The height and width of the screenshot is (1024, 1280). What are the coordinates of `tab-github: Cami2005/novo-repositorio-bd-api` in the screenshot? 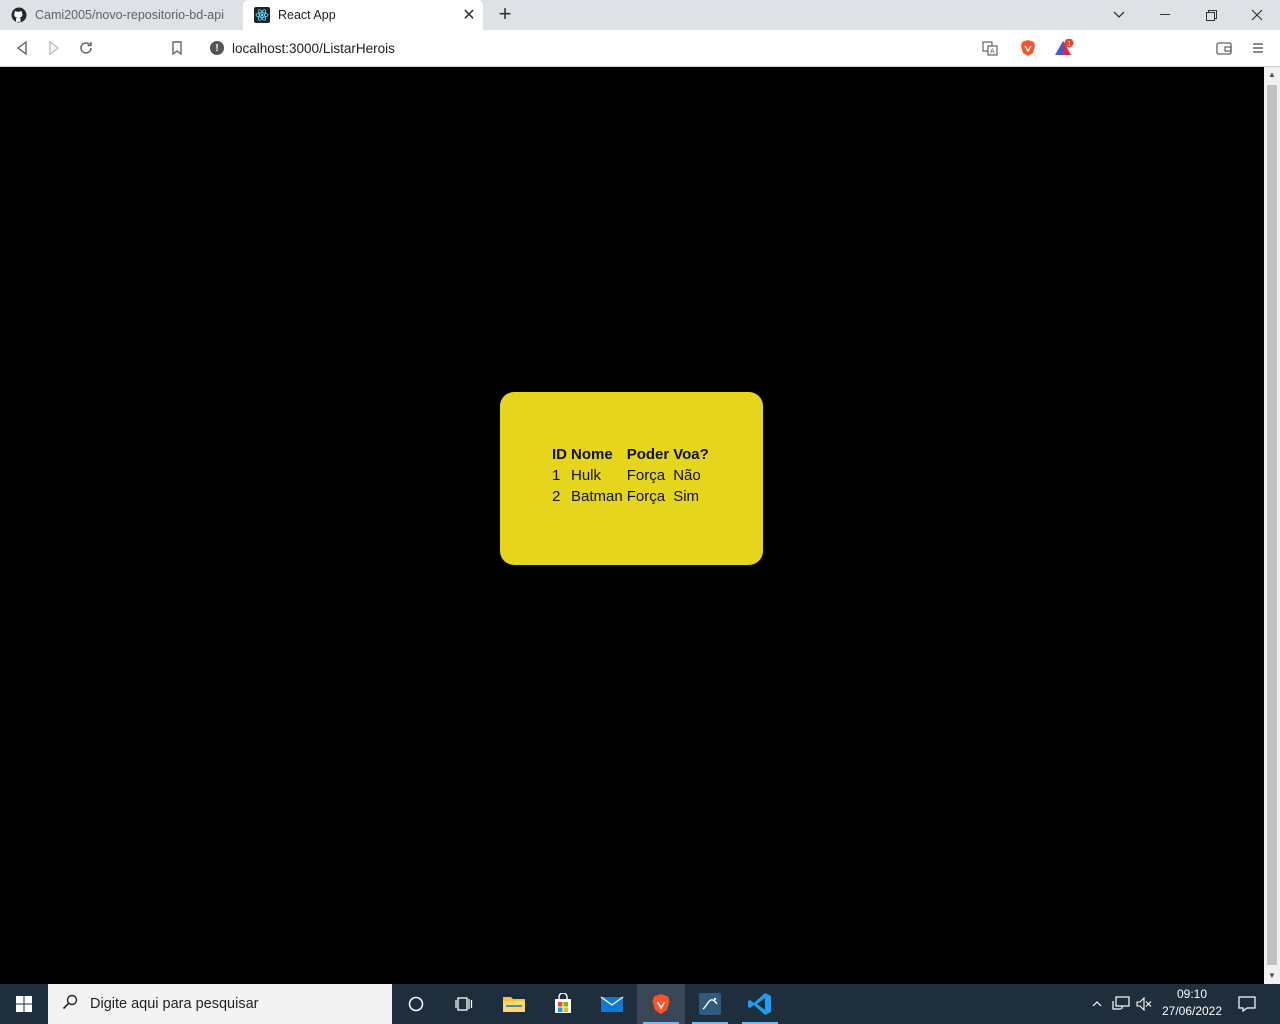 It's located at (121, 15).